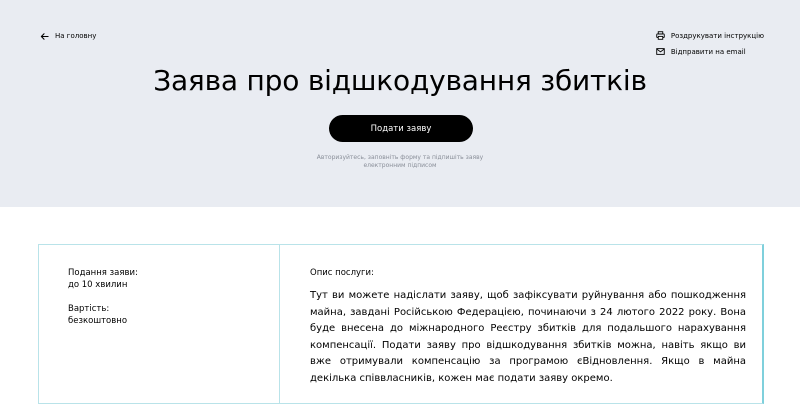 The height and width of the screenshot is (415, 800). What do you see at coordinates (660, 35) in the screenshot?
I see `printer-icon` at bounding box center [660, 35].